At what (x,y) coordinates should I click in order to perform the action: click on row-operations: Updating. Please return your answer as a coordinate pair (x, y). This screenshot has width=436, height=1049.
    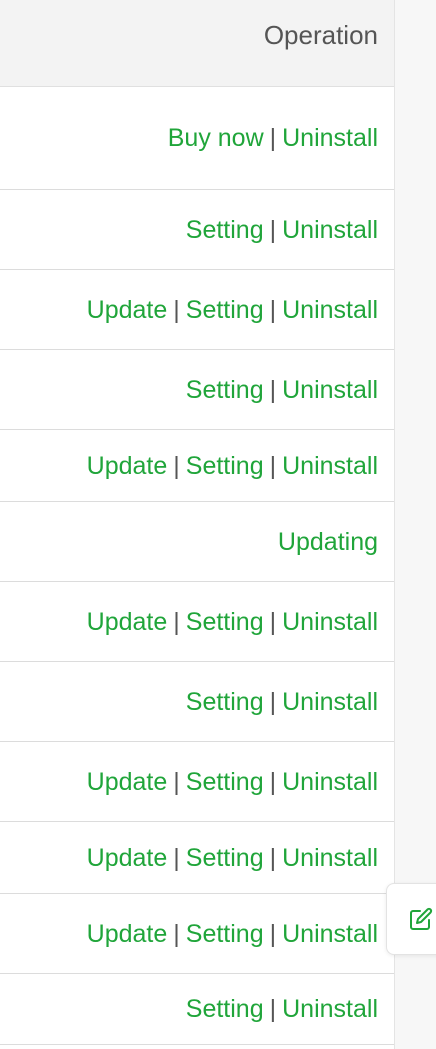
    Looking at the image, I should click on (328, 542).